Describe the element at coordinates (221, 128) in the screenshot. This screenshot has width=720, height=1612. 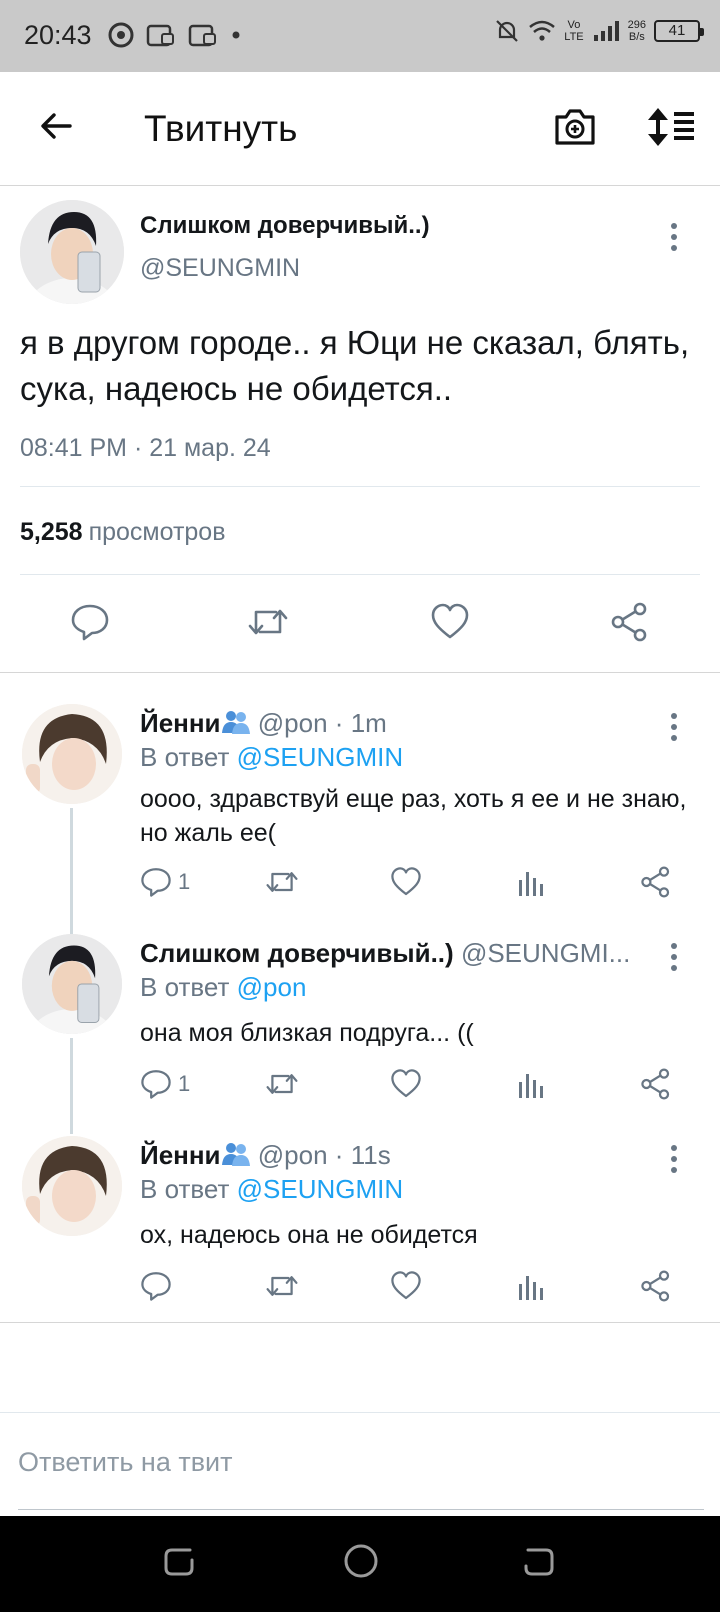
I see `page-title: Твитнуть` at that location.